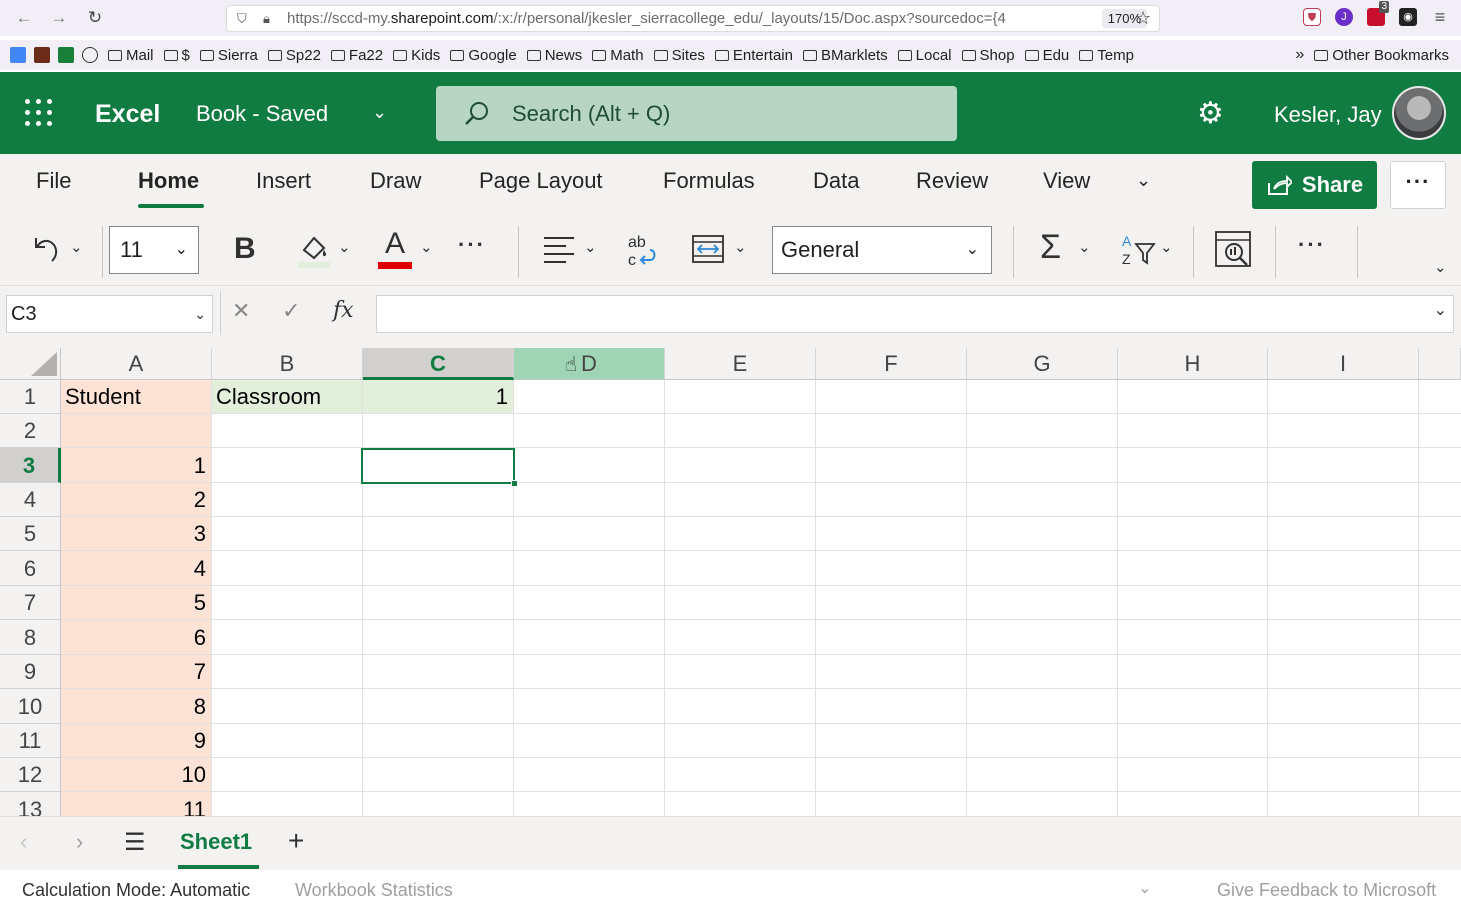  What do you see at coordinates (1193, 364) in the screenshot?
I see `column-header-h: H` at bounding box center [1193, 364].